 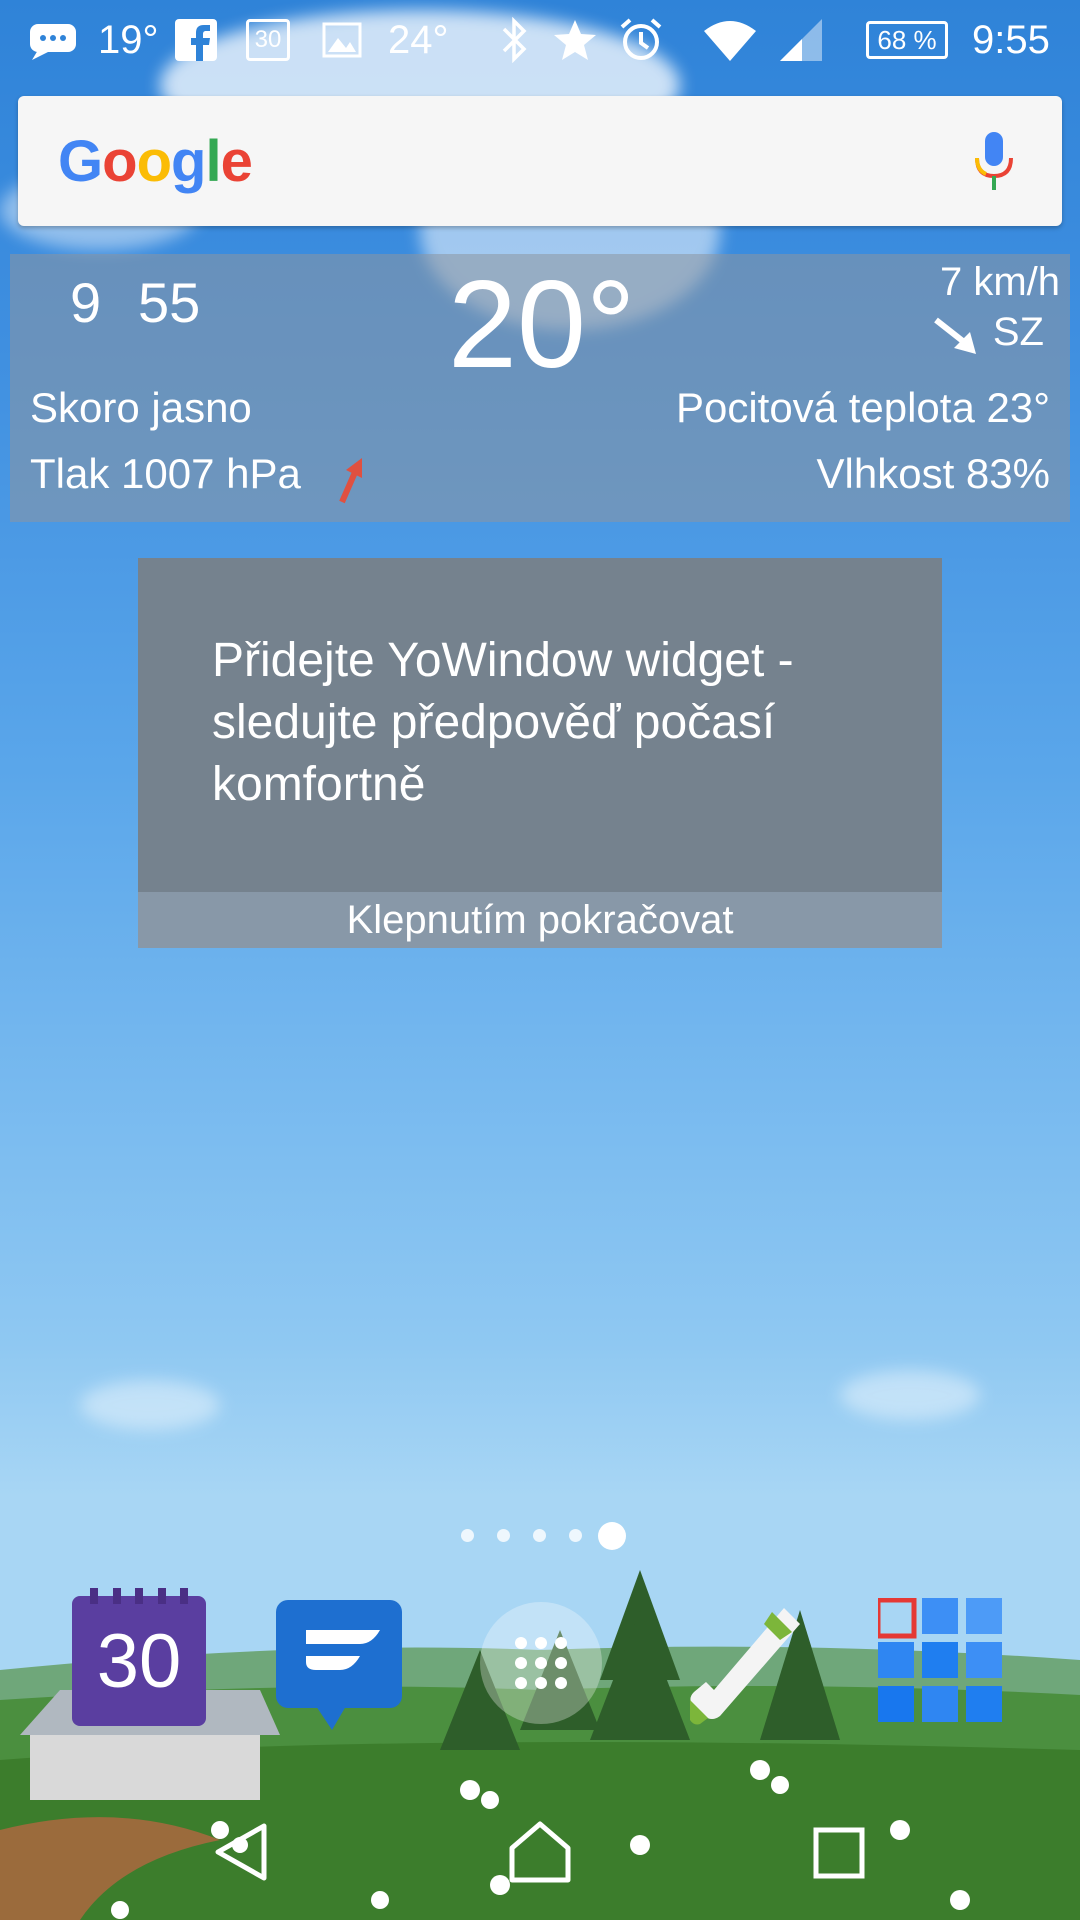 I want to click on phone-app-icon, so click(x=744, y=1668).